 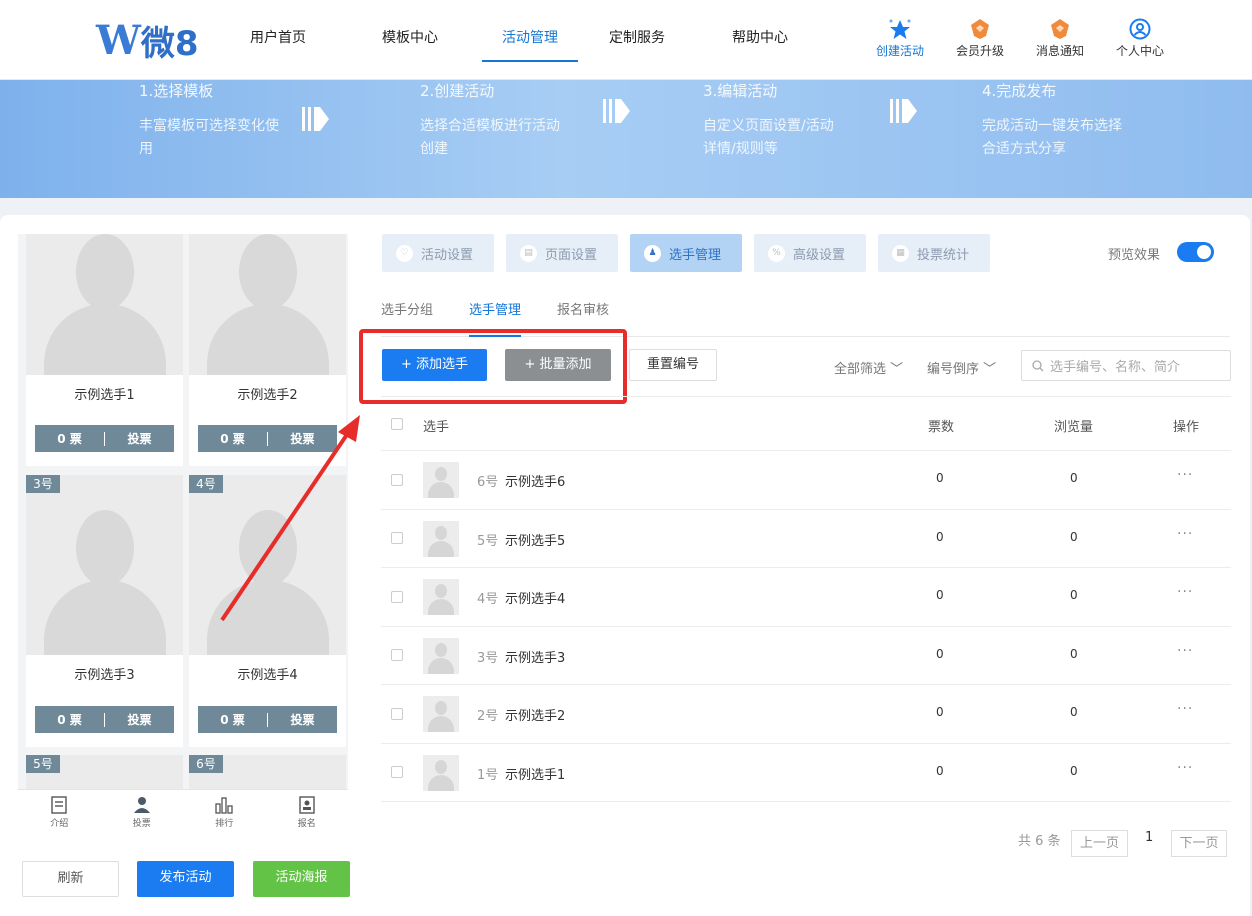 I want to click on column-header-candidate: 选手, so click(x=436, y=427).